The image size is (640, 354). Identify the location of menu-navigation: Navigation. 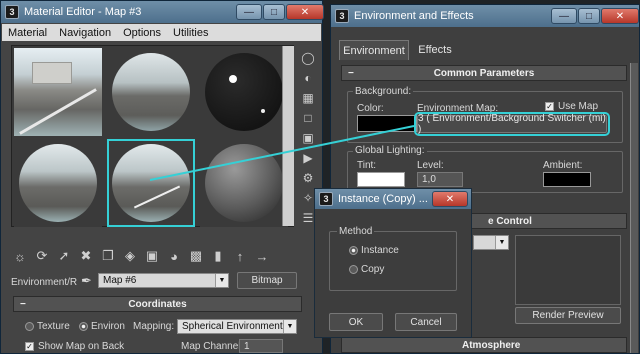
(85, 33).